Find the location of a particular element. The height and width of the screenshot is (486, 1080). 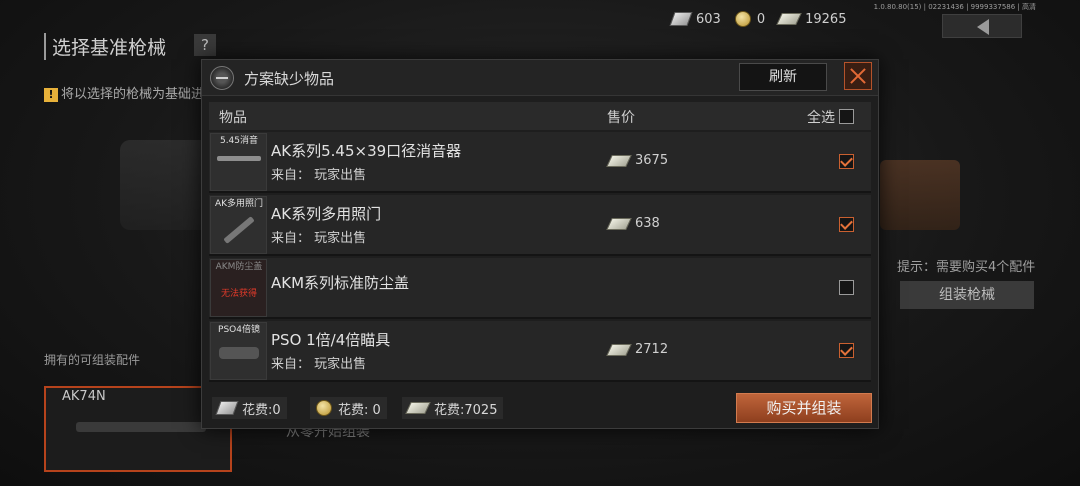

price-value: 638 is located at coordinates (647, 223).